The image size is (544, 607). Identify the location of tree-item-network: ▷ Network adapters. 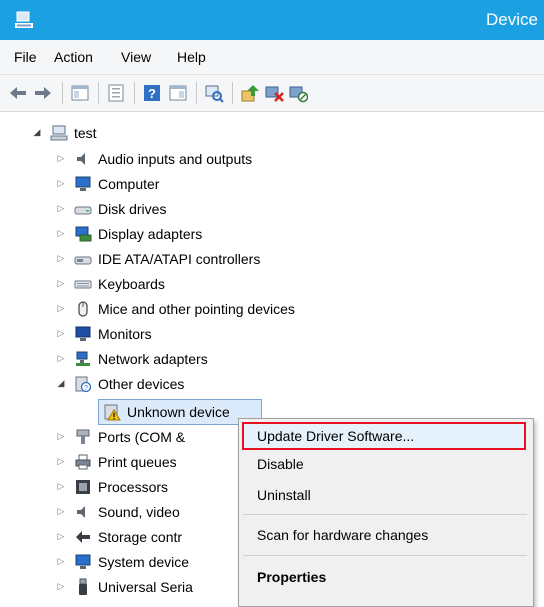
(132, 358).